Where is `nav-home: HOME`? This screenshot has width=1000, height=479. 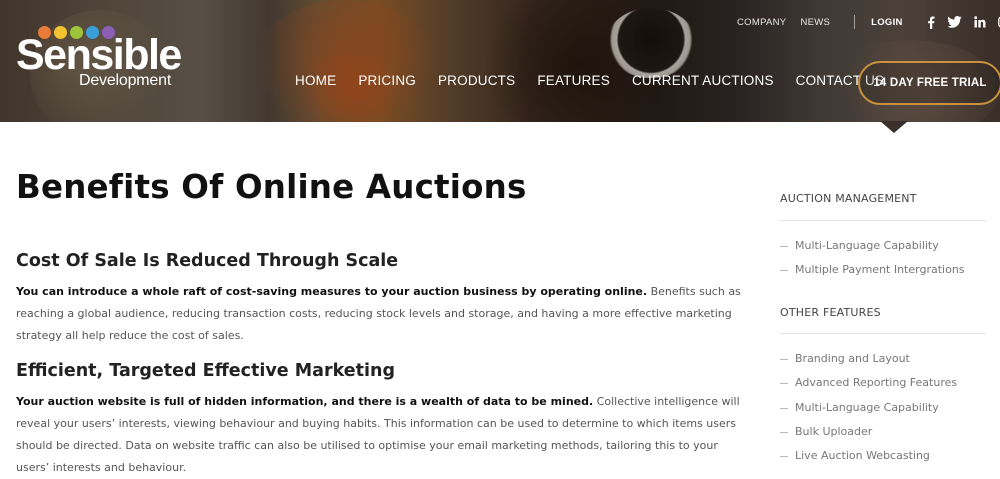
nav-home: HOME is located at coordinates (315, 80).